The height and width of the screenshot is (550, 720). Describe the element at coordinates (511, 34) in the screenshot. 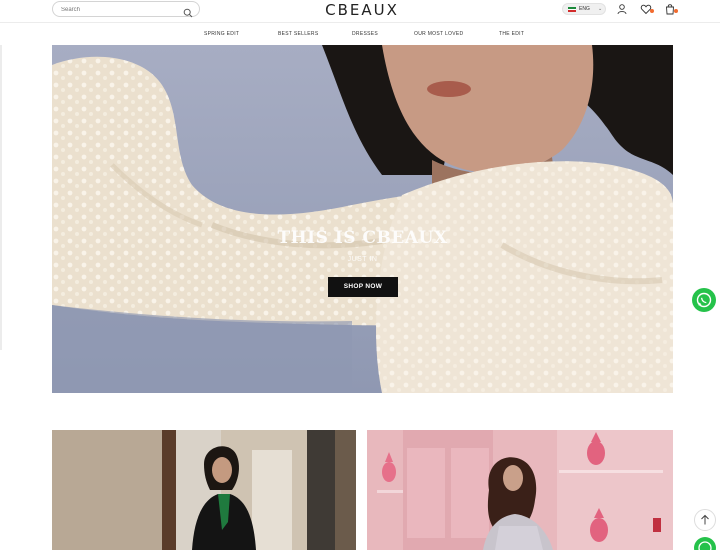

I see `nav-item-the-edit: THE EDIT` at that location.